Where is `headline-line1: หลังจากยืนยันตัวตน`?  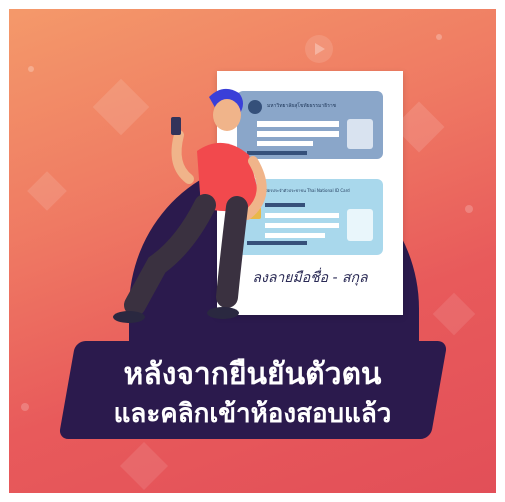
headline-line1: หลังจากยืนยันตัวตน is located at coordinates (252, 374).